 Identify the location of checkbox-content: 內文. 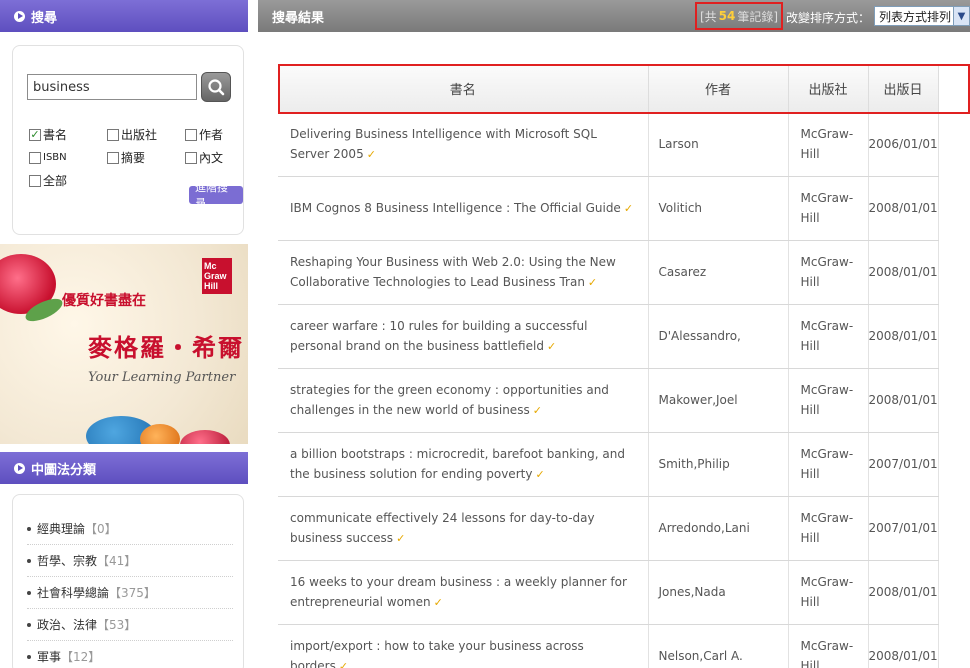
(216, 157).